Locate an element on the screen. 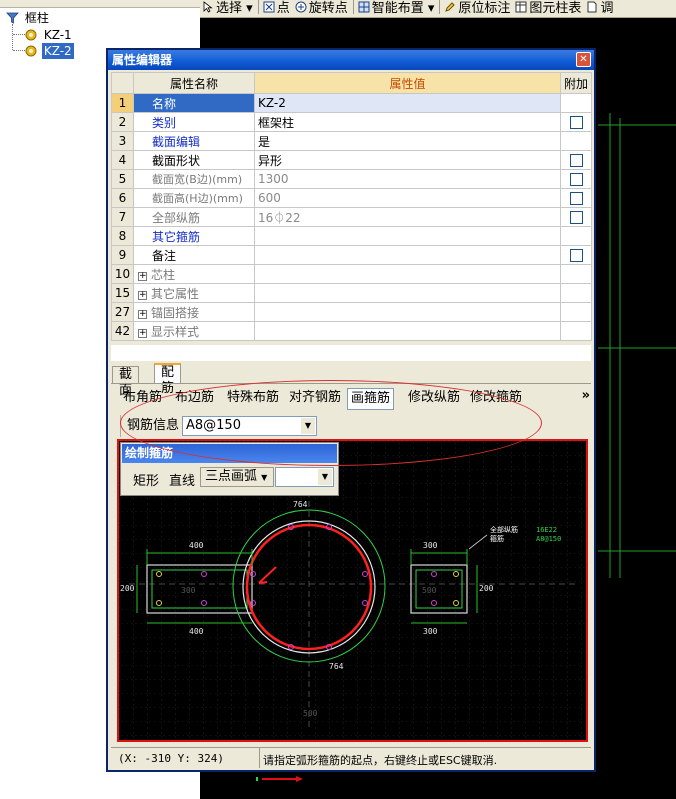 The width and height of the screenshot is (676, 799). property-value: 是 is located at coordinates (407, 141).